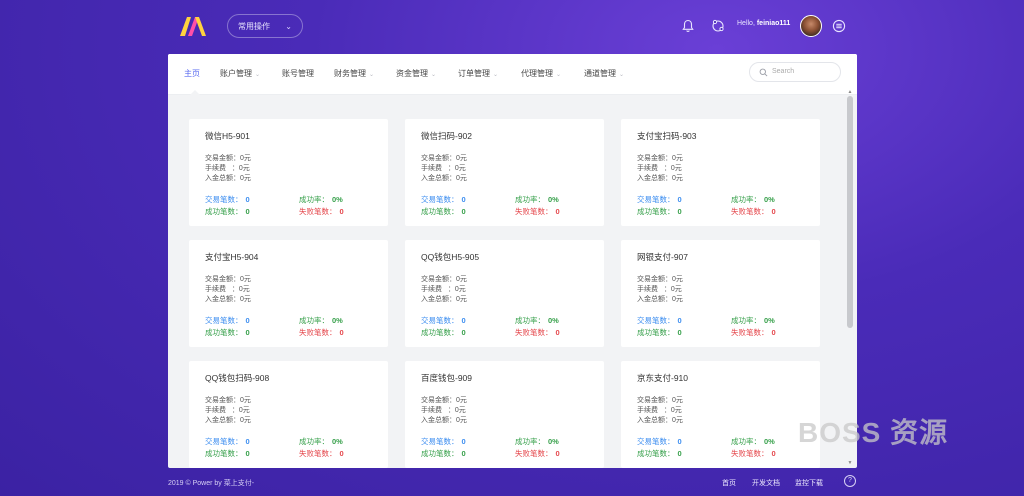 The width and height of the screenshot is (1024, 496). Describe the element at coordinates (783, 71) in the screenshot. I see `search-placeholder: Search` at that location.